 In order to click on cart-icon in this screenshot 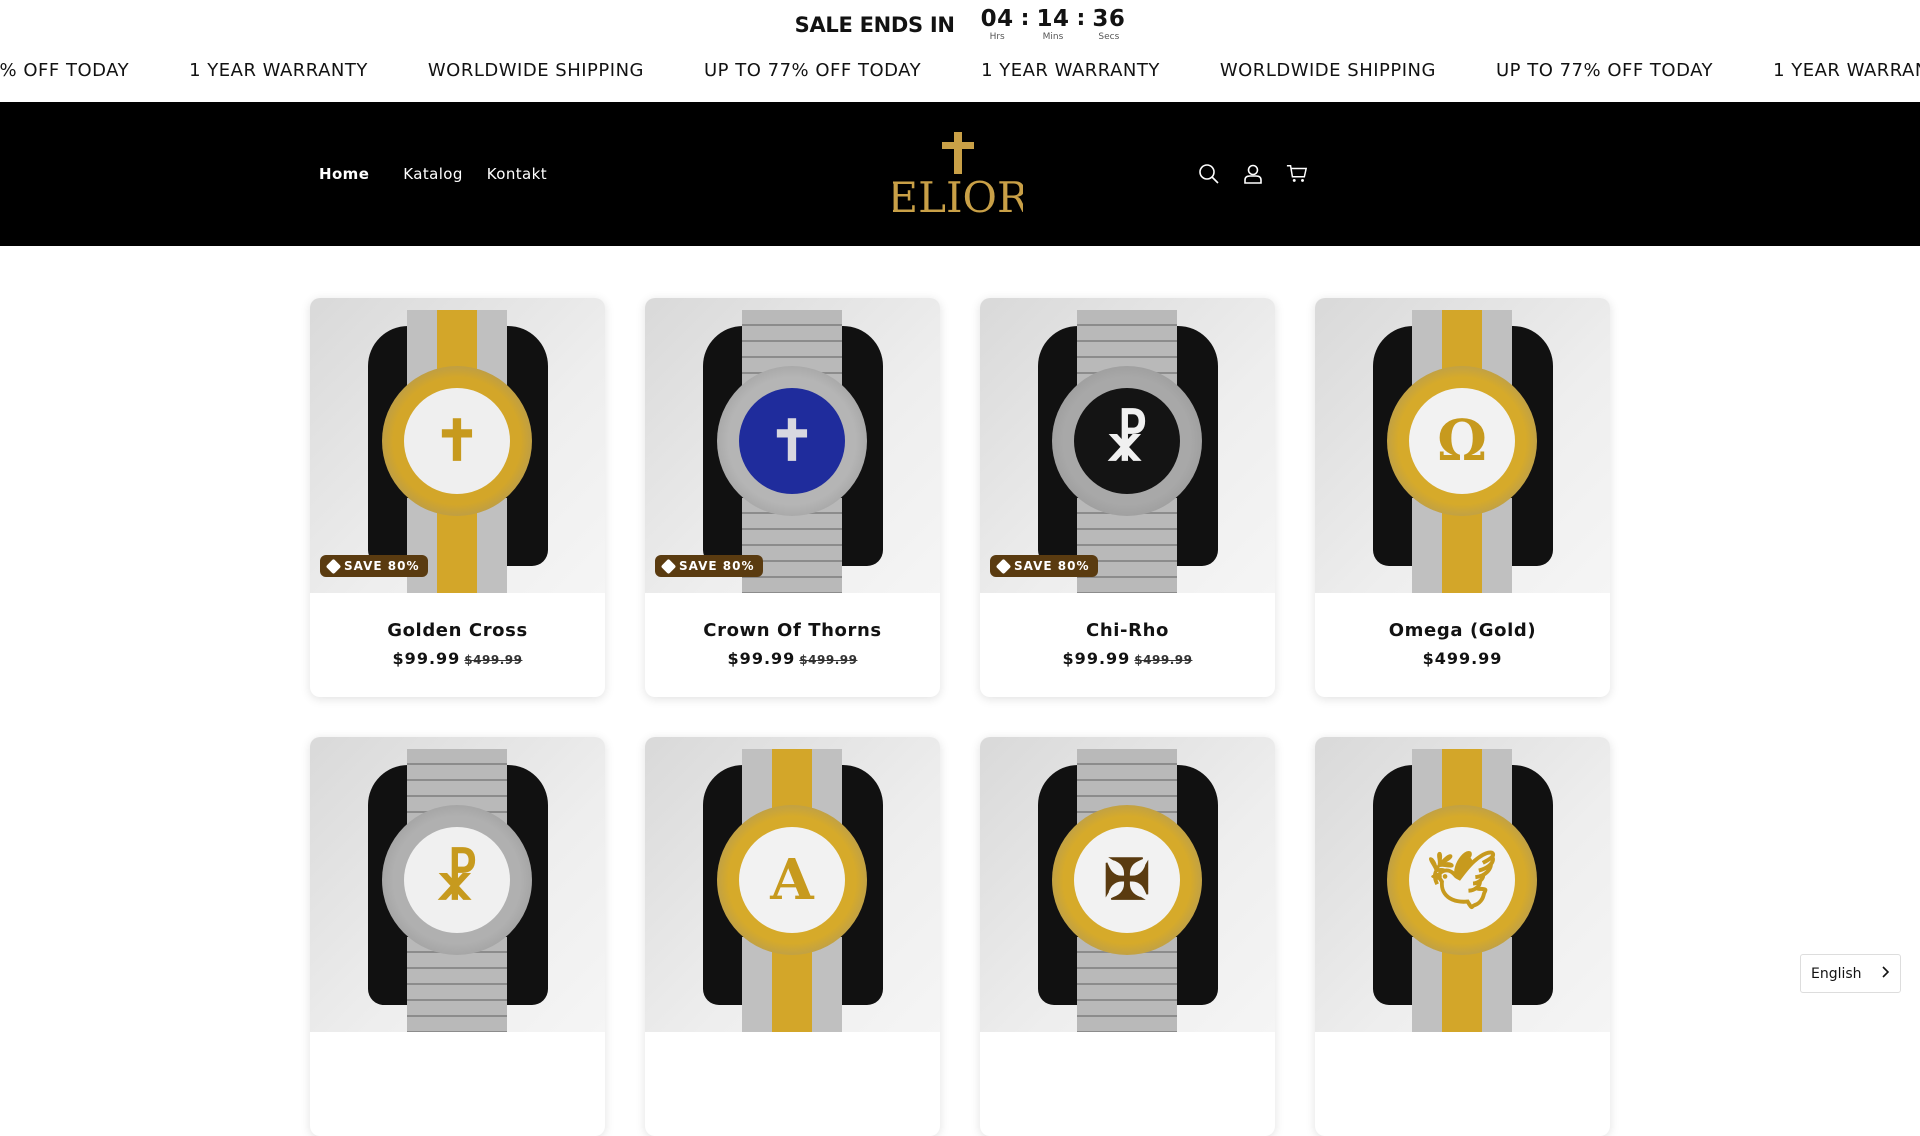, I will do `click(1297, 174)`.